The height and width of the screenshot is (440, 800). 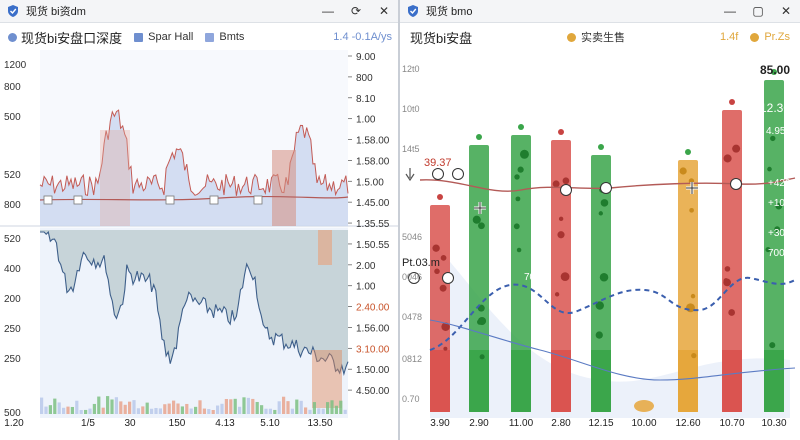 What do you see at coordinates (411, 69) in the screenshot?
I see `y-tick-label: 12t0` at bounding box center [411, 69].